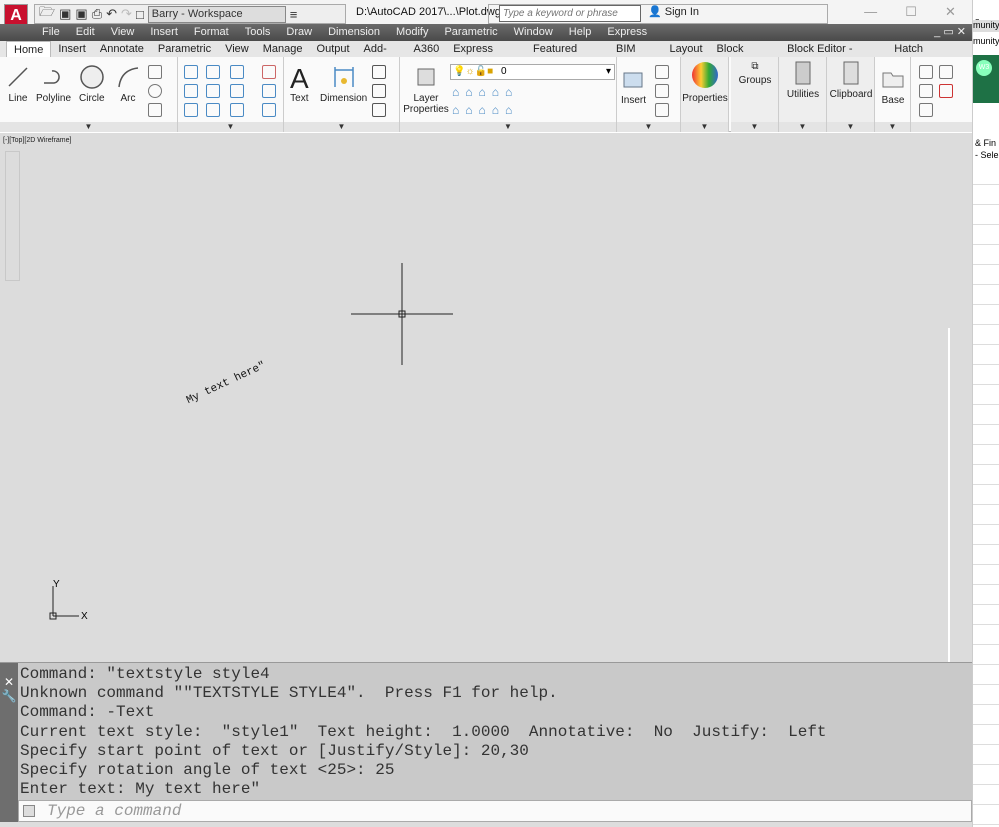 This screenshot has width=999, height=827. Describe the element at coordinates (379, 110) in the screenshot. I see `table-icon` at that location.